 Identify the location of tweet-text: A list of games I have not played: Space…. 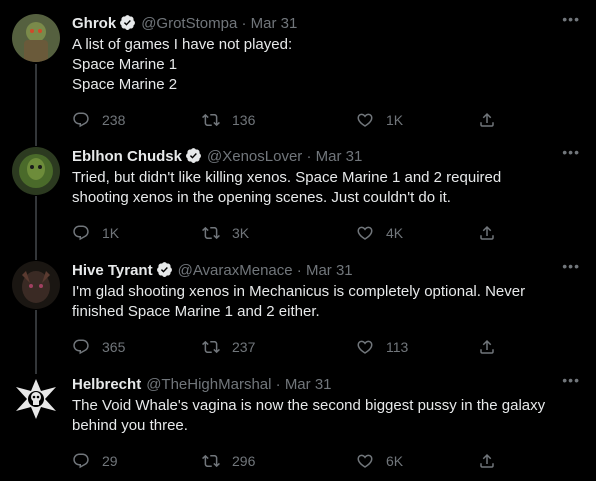
(322, 65).